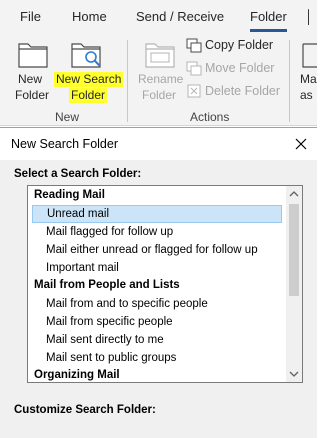  I want to click on list-item: Mail flagged for follow up, so click(157, 232).